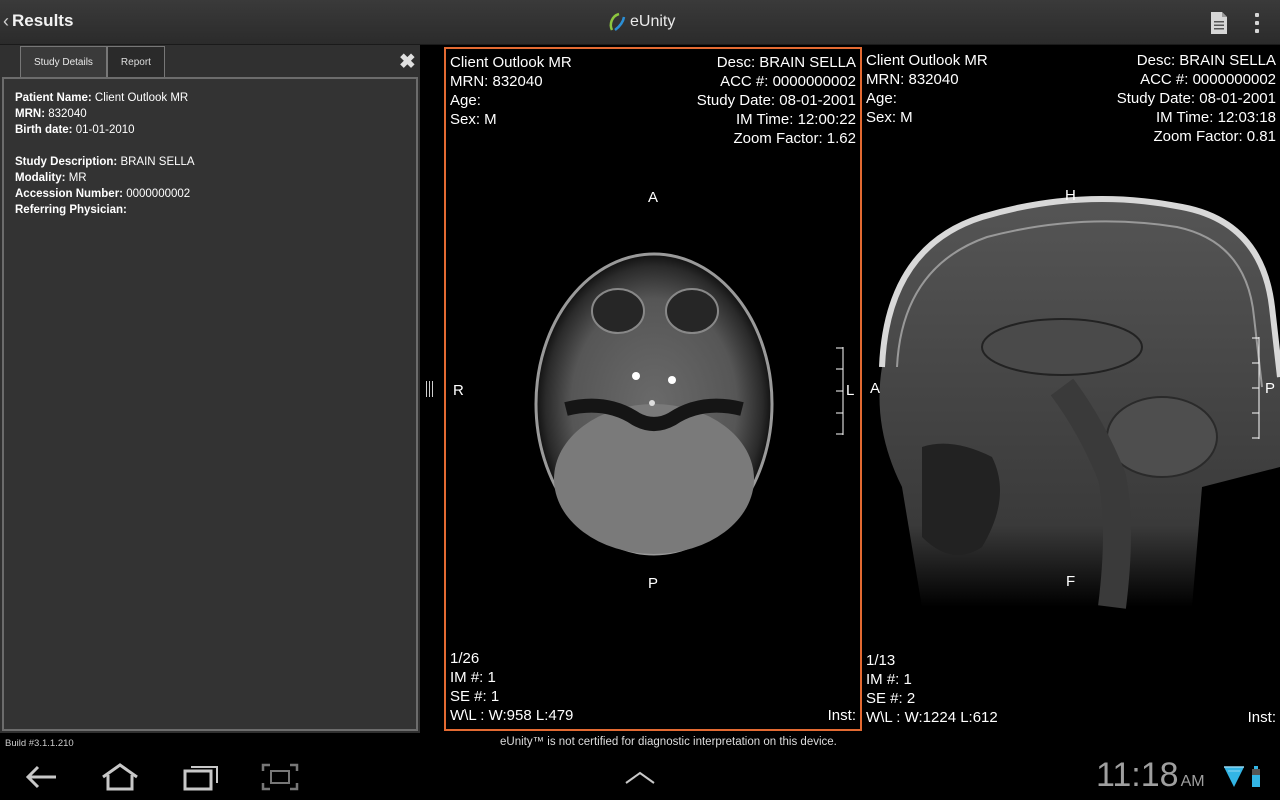  I want to click on battery-icon, so click(1256, 776).